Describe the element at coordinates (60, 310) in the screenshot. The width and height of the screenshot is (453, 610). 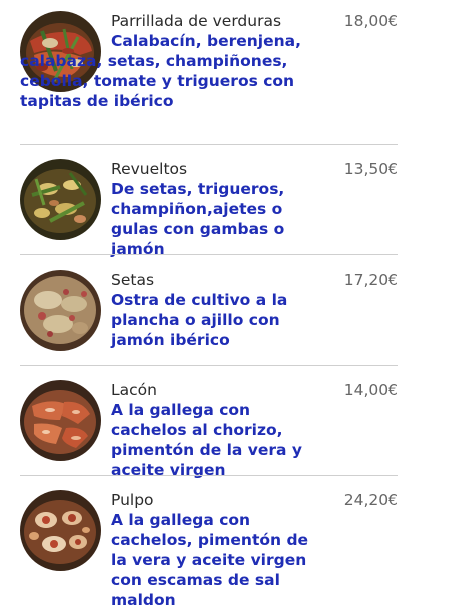
I see `mushrooms-photo-icon` at that location.